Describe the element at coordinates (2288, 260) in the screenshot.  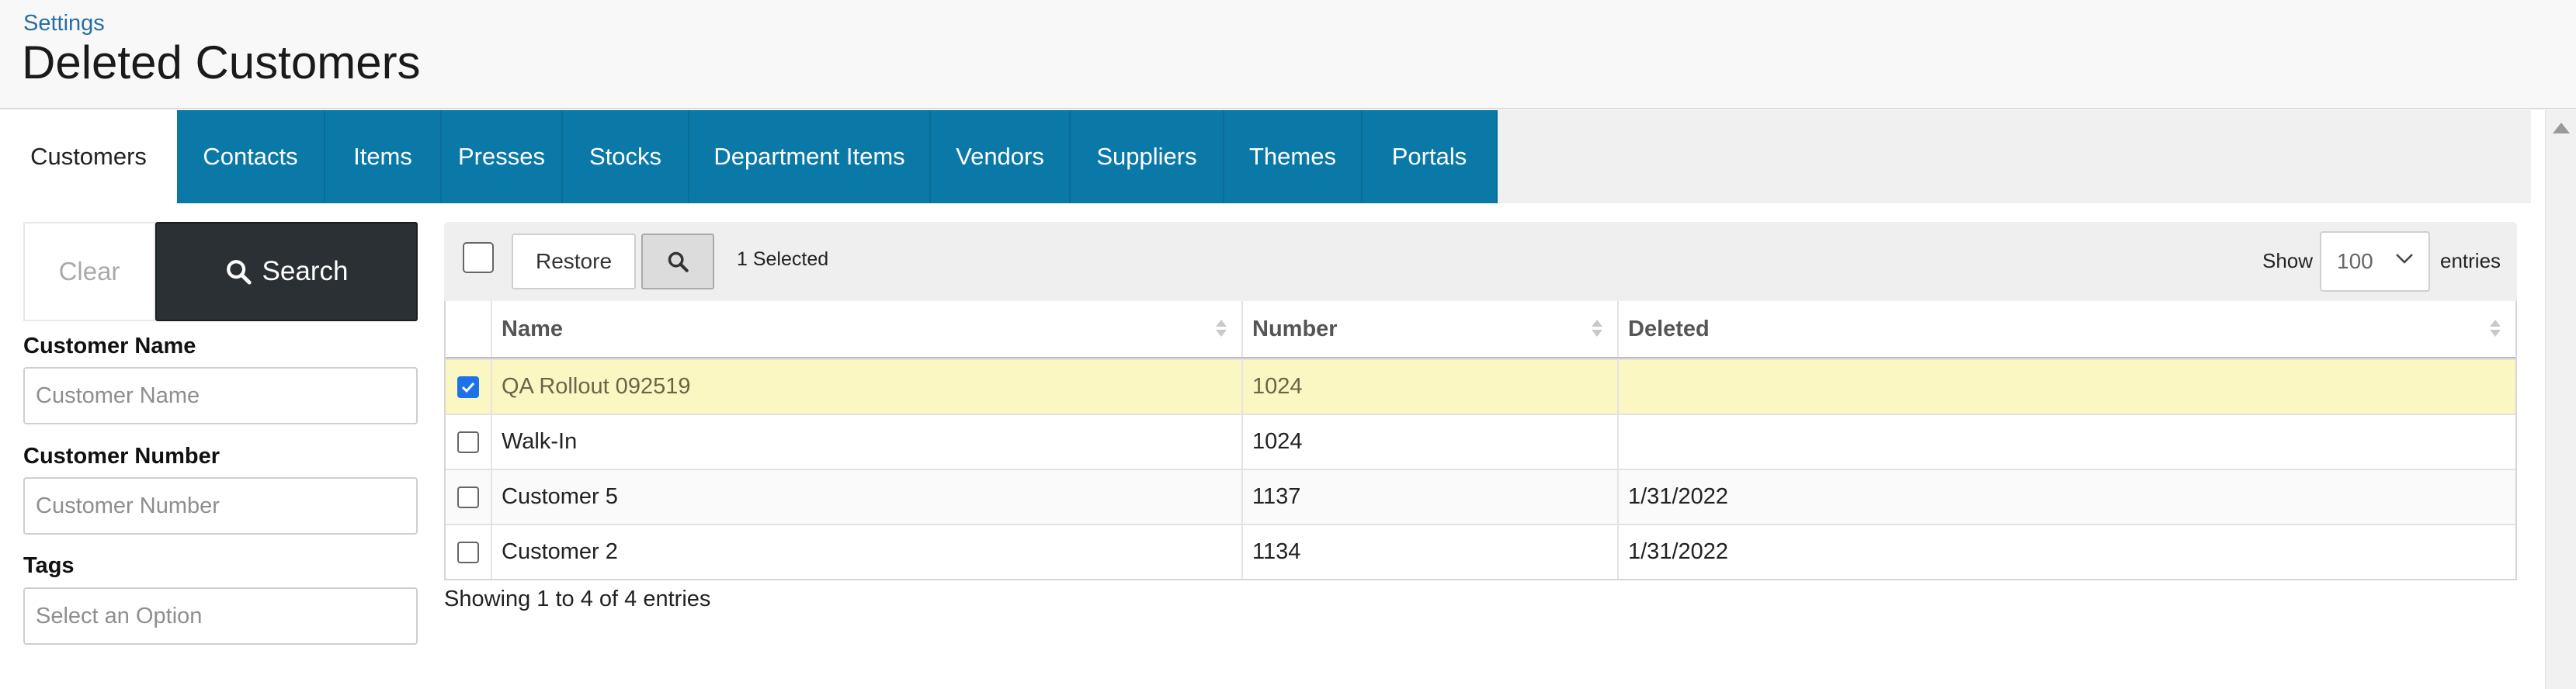
I see `show-label: Show` at that location.